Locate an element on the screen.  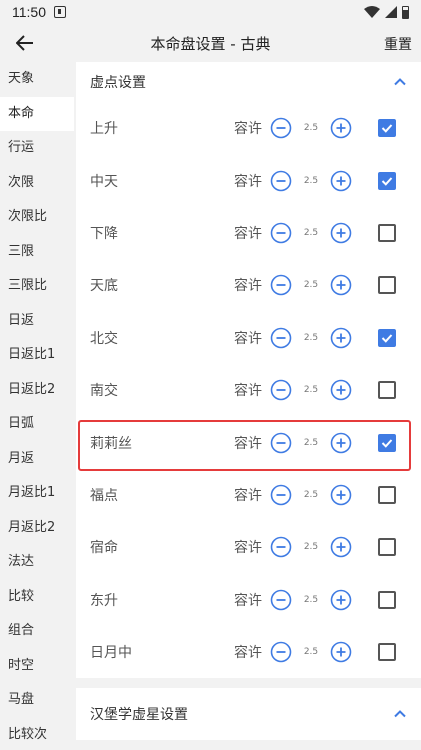
sidebar-item: 日返比1 is located at coordinates (37, 355).